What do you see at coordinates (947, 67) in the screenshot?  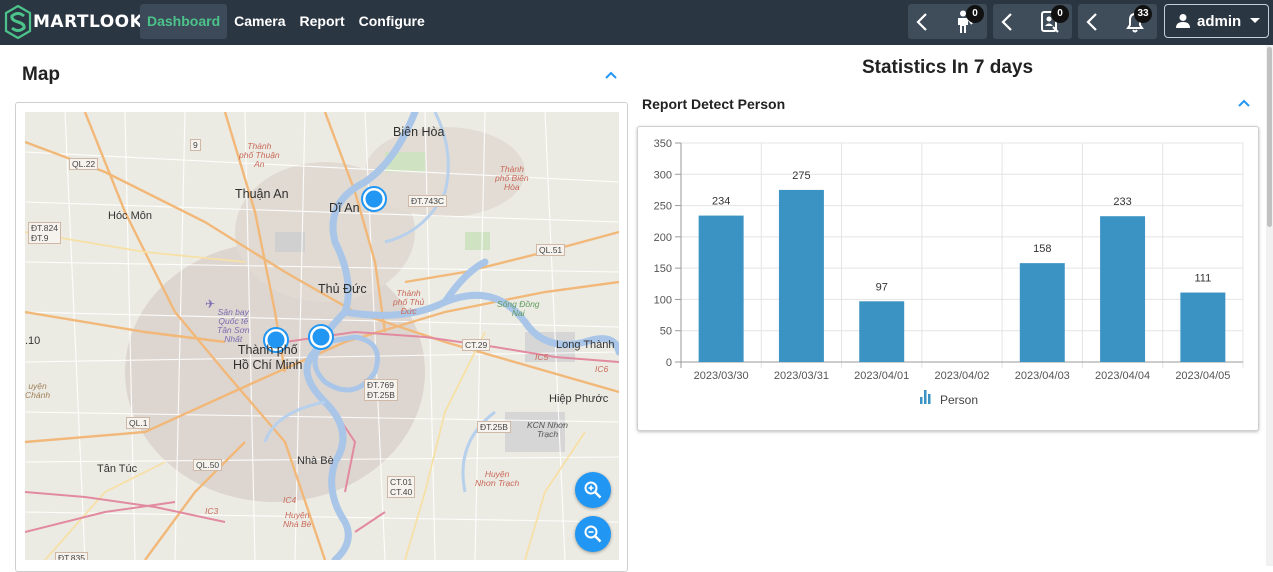 I see `stats-title: Statistics In 7 days` at bounding box center [947, 67].